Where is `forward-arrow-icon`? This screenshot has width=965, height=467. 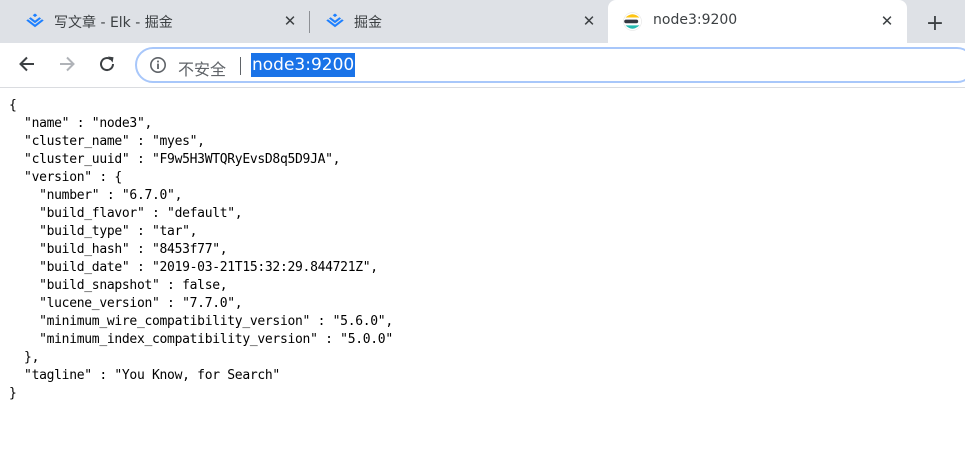
forward-arrow-icon is located at coordinates (67, 66).